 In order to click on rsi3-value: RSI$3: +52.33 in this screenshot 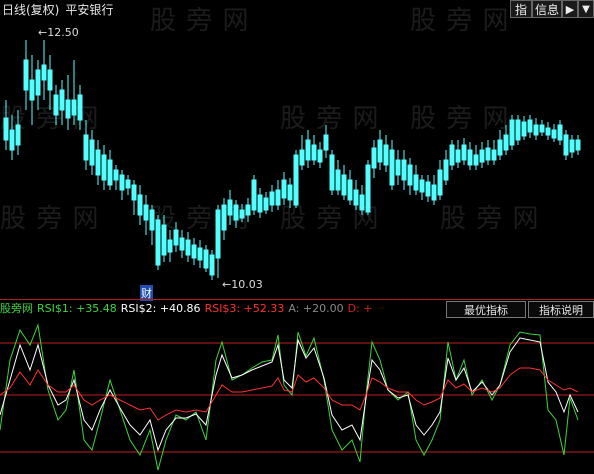, I will do `click(244, 308)`.